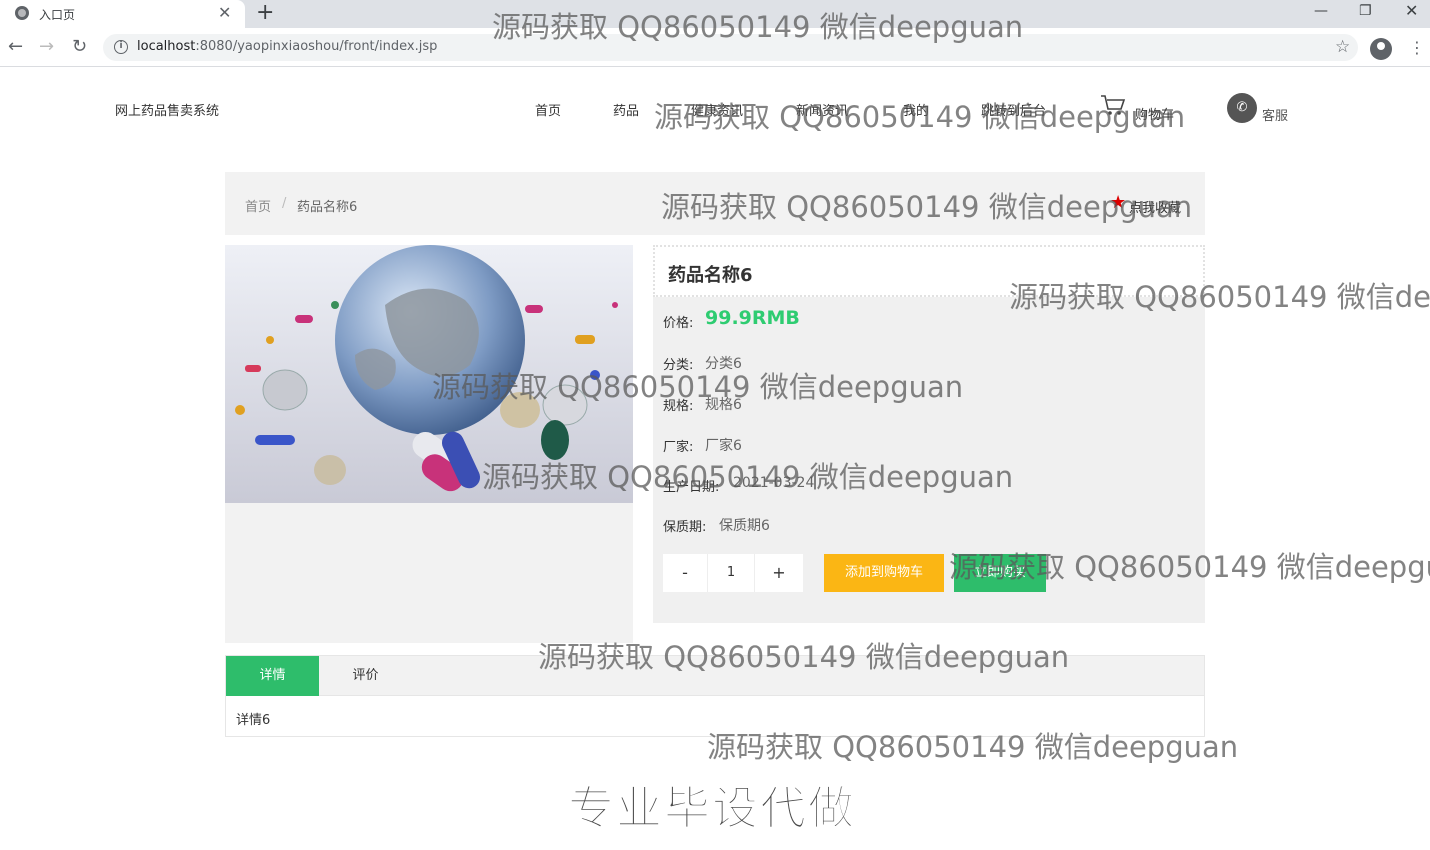 The height and width of the screenshot is (850, 1430). What do you see at coordinates (717, 109) in the screenshot?
I see `nav-health-info: 健康资讯` at bounding box center [717, 109].